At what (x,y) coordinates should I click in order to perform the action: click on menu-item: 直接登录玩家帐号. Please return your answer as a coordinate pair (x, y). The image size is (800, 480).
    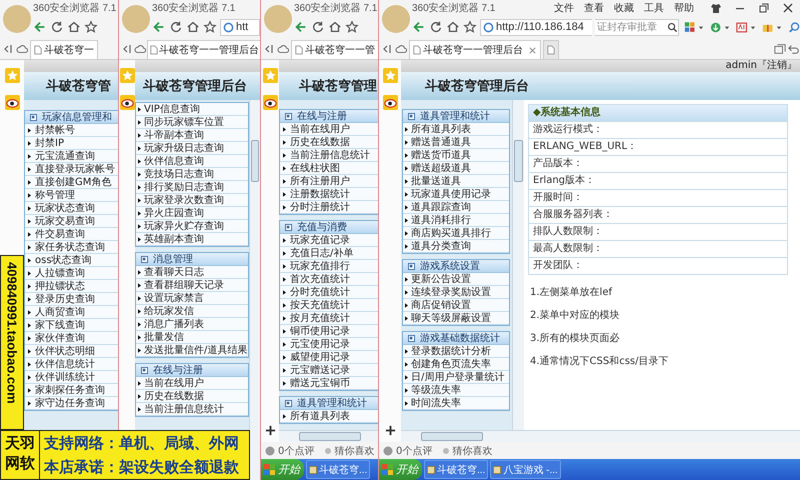
    Looking at the image, I should click on (71, 169).